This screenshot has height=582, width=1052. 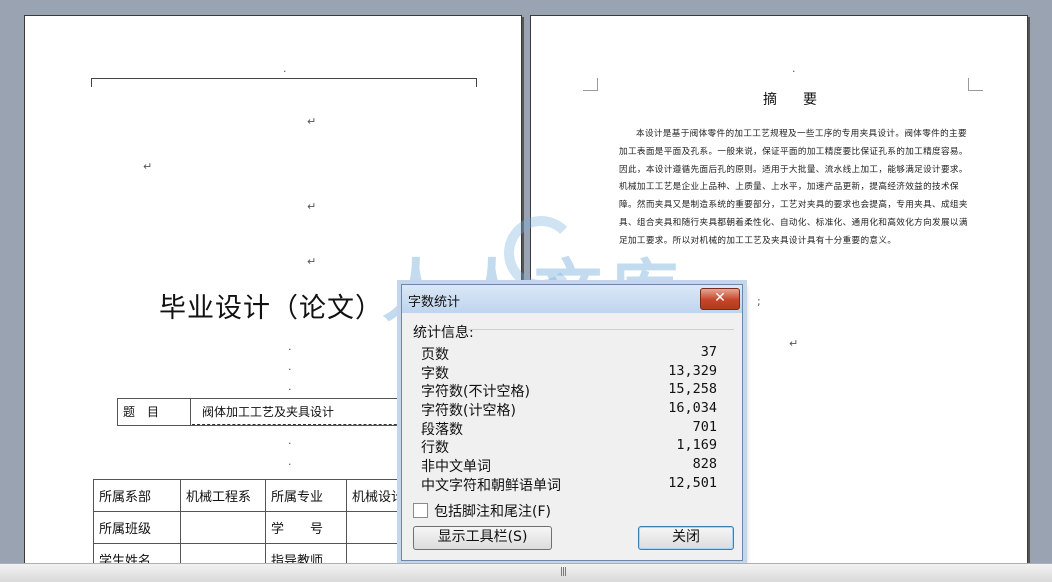 I want to click on table-cell: 学 号, so click(x=306, y=527).